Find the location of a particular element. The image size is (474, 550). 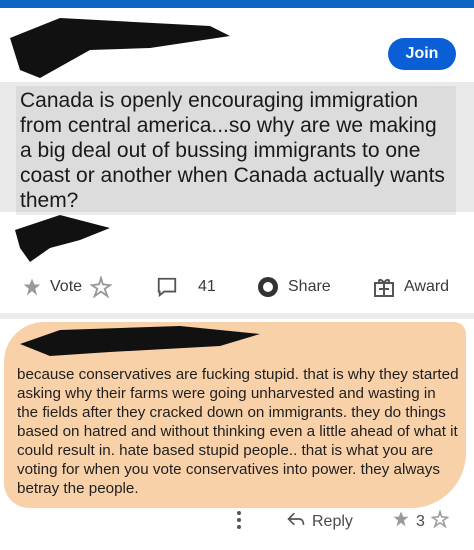

post-action-bar: Vote 41 Share Award is located at coordinates (237, 287).